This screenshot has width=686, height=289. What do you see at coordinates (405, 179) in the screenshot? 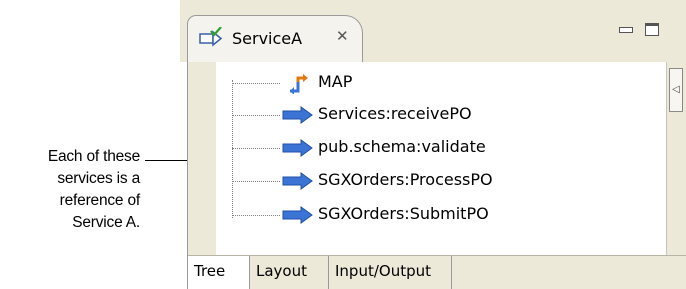
I see `tree-item-label: SGXOrders:ProcessPO` at bounding box center [405, 179].